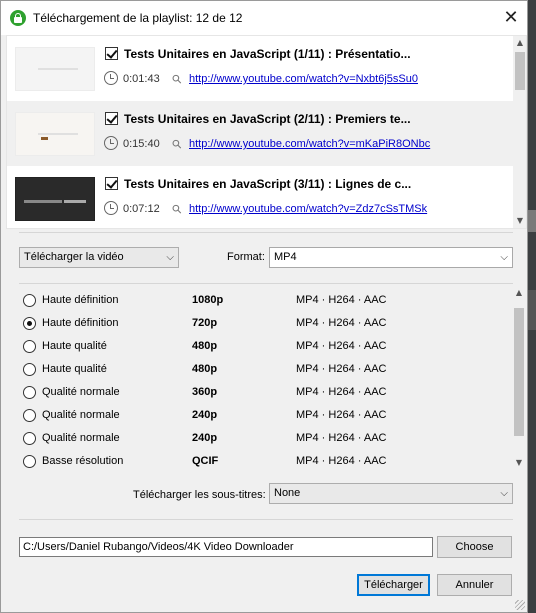 Image resolution: width=536 pixels, height=613 pixels. Describe the element at coordinates (391, 493) in the screenshot. I see `subtitles-select: None ⌵` at that location.